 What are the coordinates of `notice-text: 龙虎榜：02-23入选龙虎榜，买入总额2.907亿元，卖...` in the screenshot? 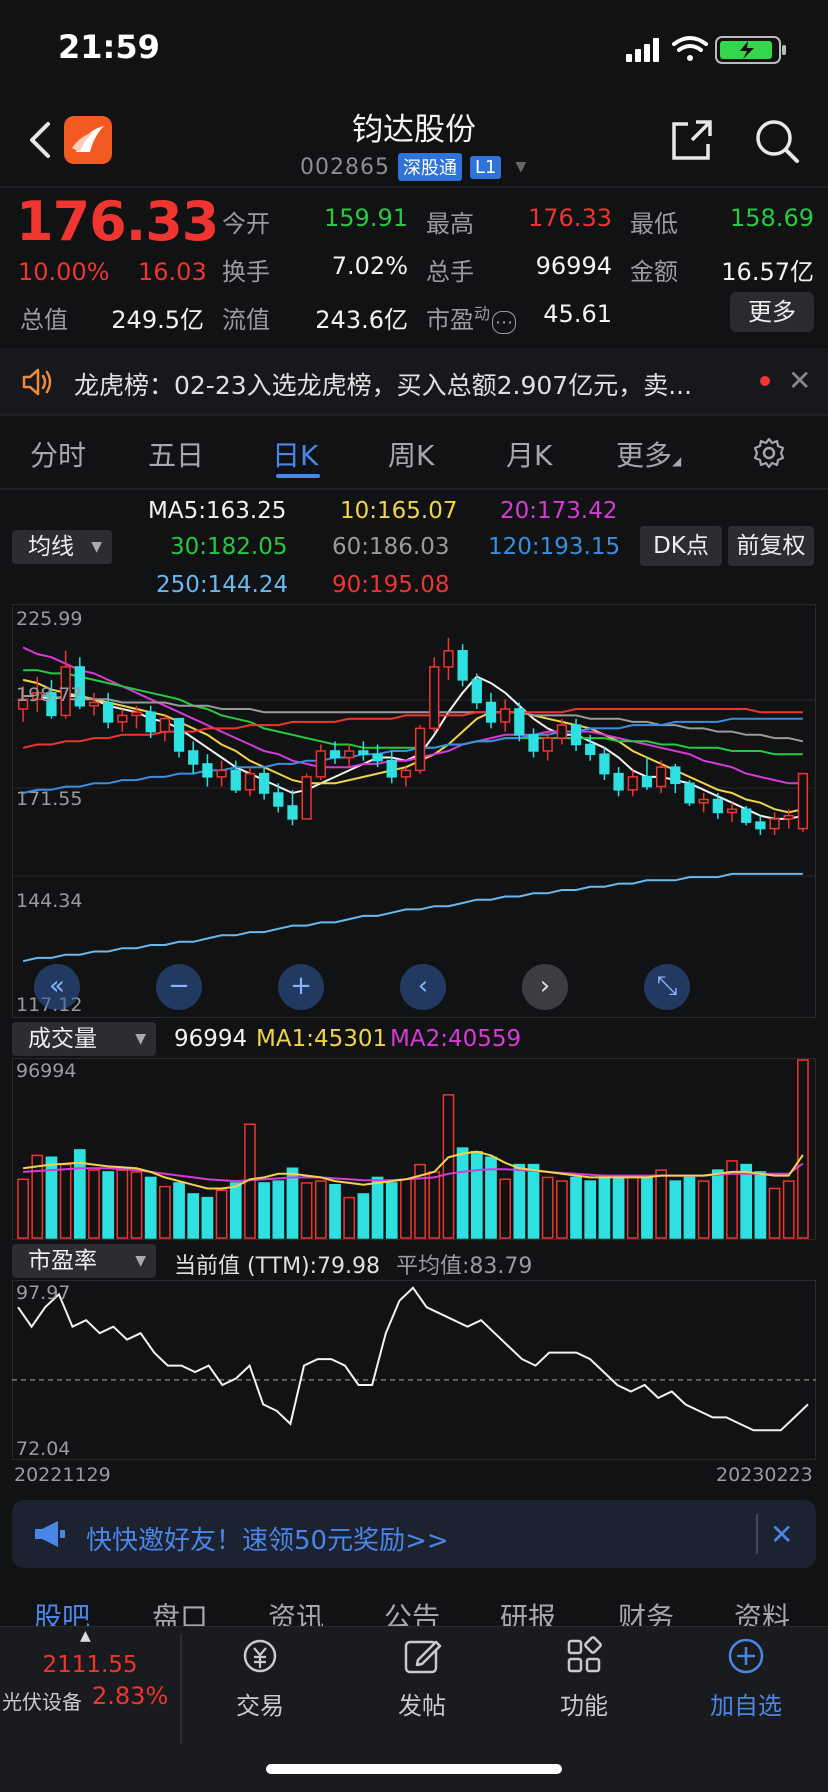 It's located at (404, 384).